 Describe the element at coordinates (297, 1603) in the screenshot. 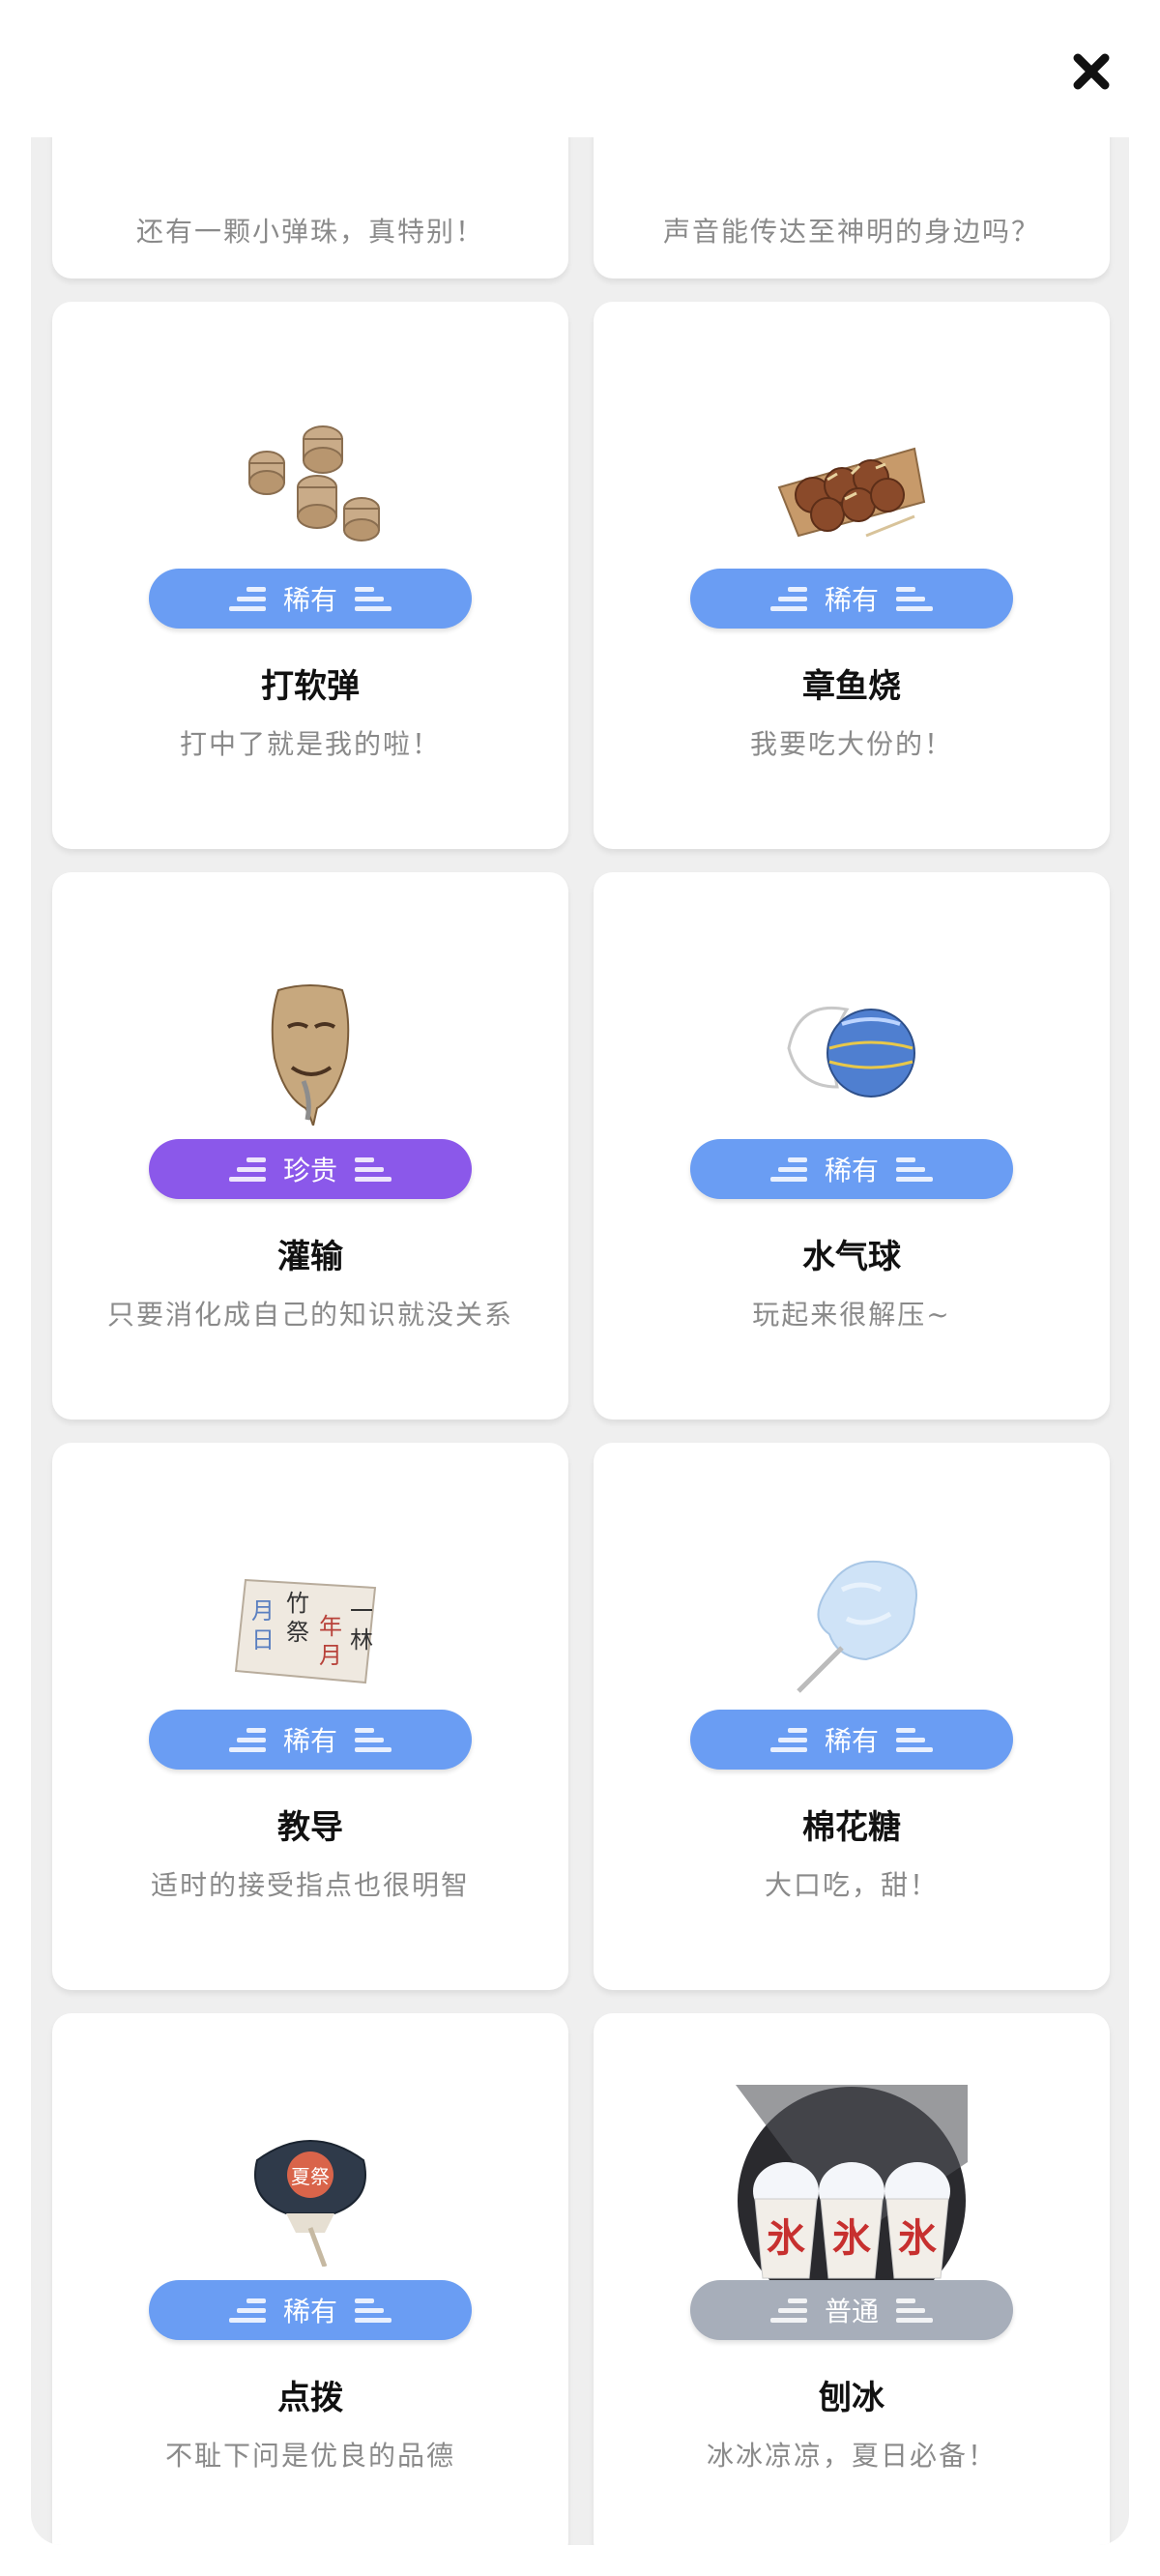

I see `svg-text: 竹` at that location.